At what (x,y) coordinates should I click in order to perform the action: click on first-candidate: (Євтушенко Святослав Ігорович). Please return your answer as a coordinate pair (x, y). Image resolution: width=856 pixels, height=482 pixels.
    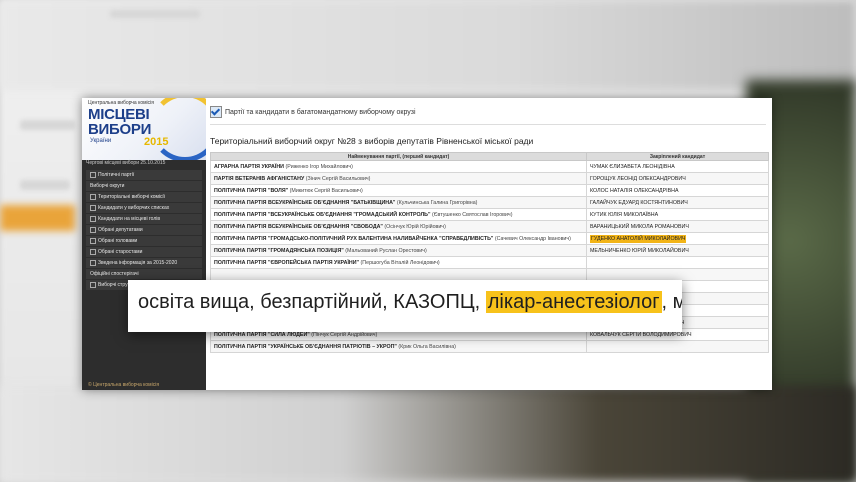
    Looking at the image, I should click on (472, 214).